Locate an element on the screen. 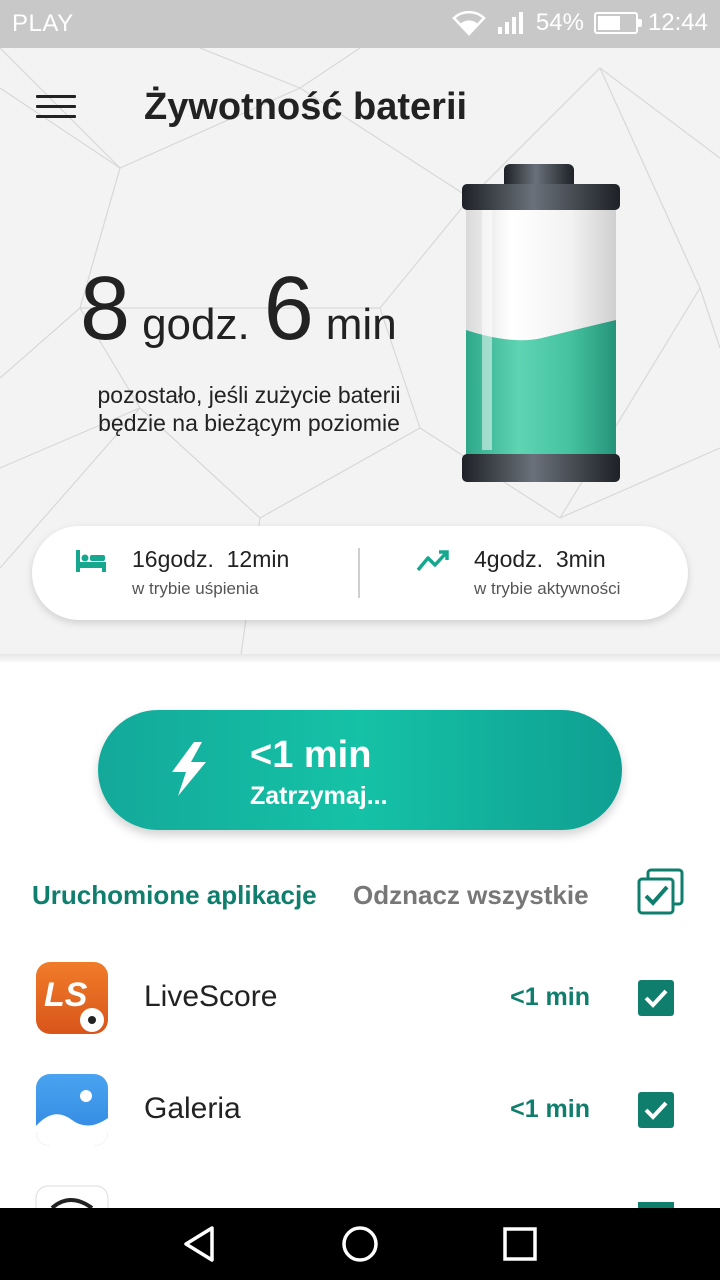 The image size is (720, 1280). hero-bottom-edge is located at coordinates (360, 658).